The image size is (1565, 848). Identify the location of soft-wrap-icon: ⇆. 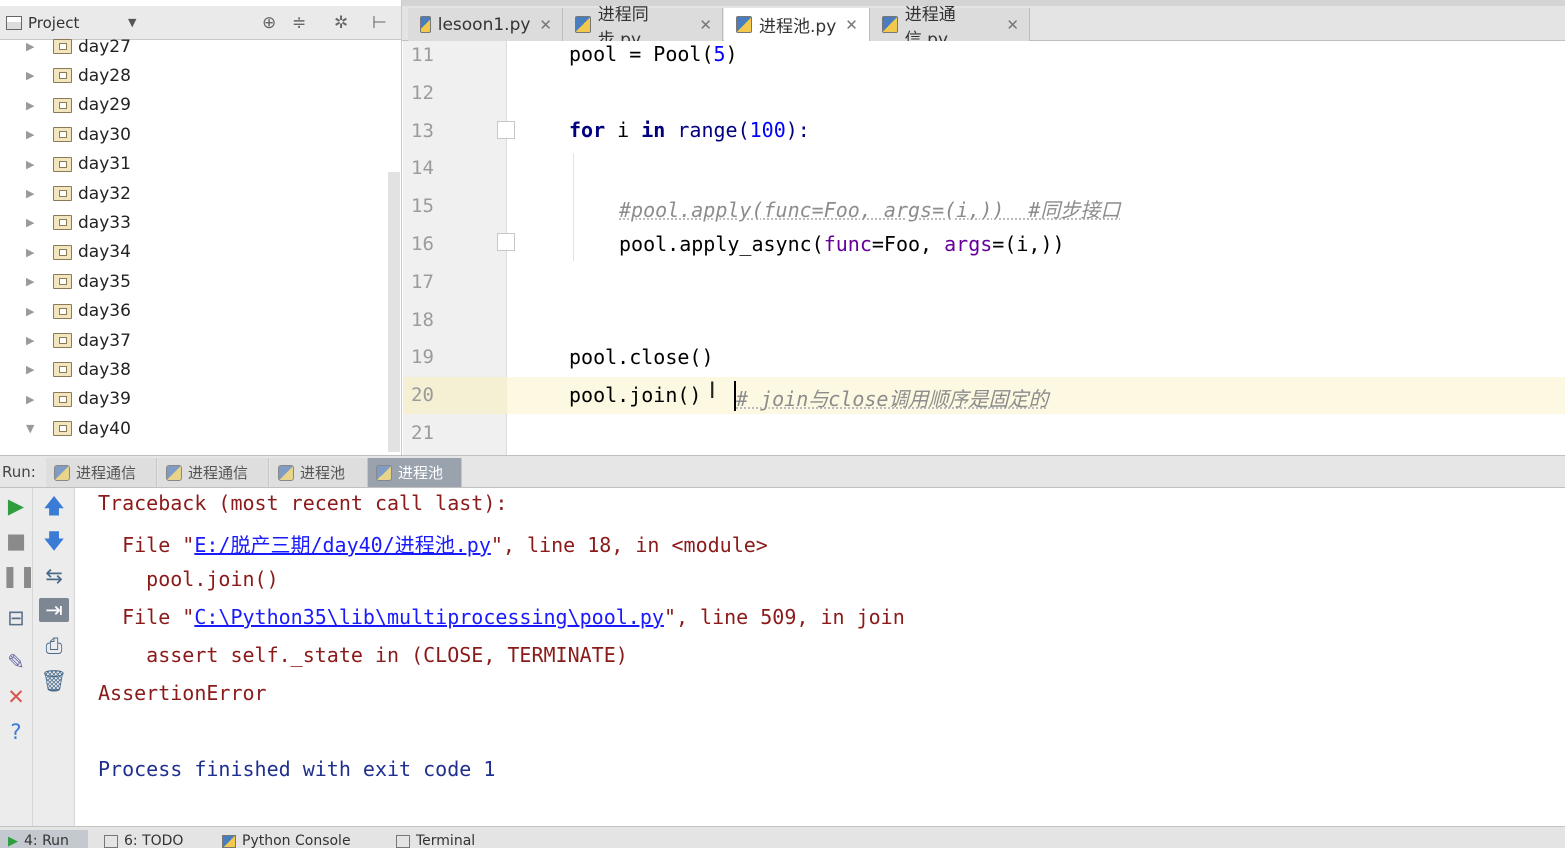
(54, 576).